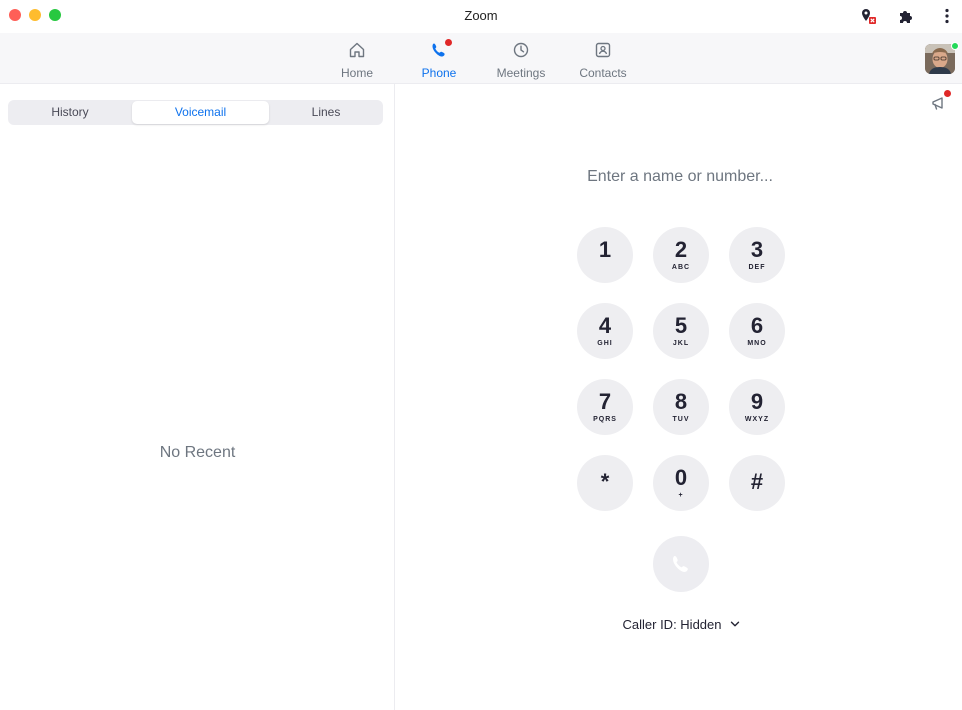 This screenshot has width=962, height=710. Describe the element at coordinates (481, 58) in the screenshot. I see `main-nav: Home Phone Meetings Contacts` at that location.